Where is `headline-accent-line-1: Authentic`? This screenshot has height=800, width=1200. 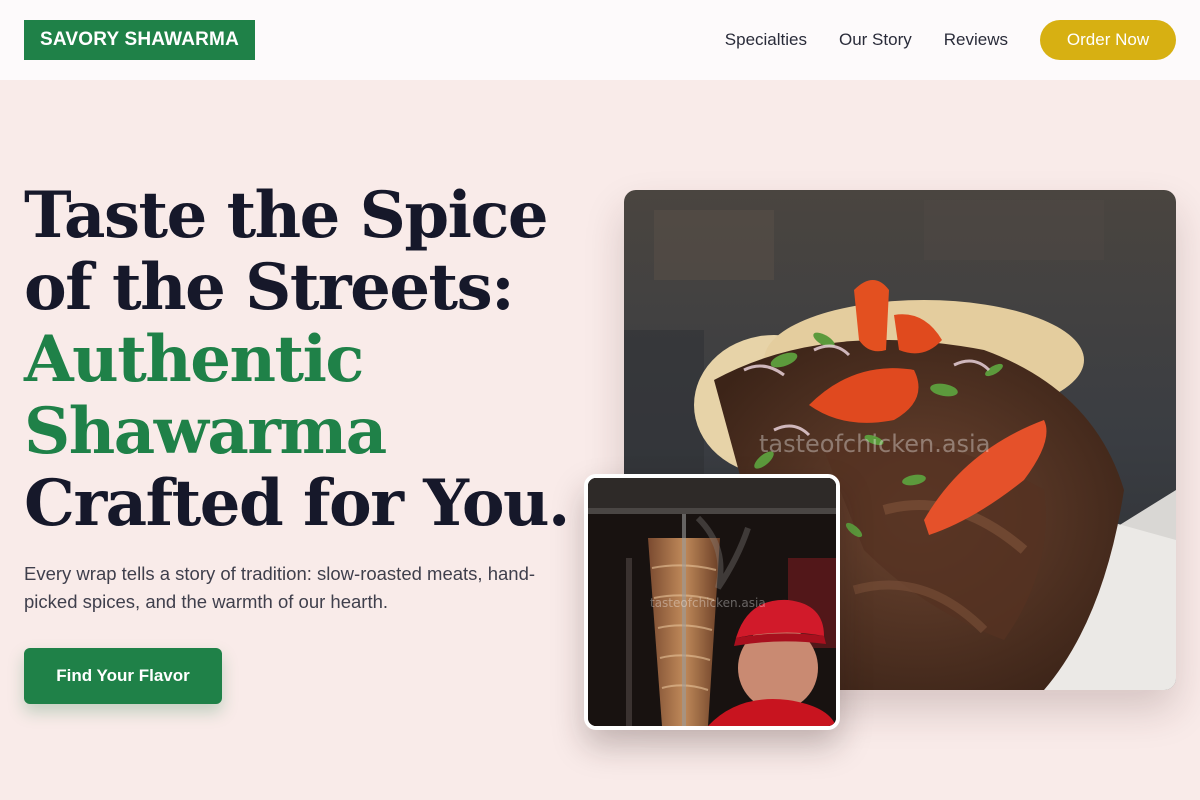 headline-accent-line-1: Authentic is located at coordinates (194, 359).